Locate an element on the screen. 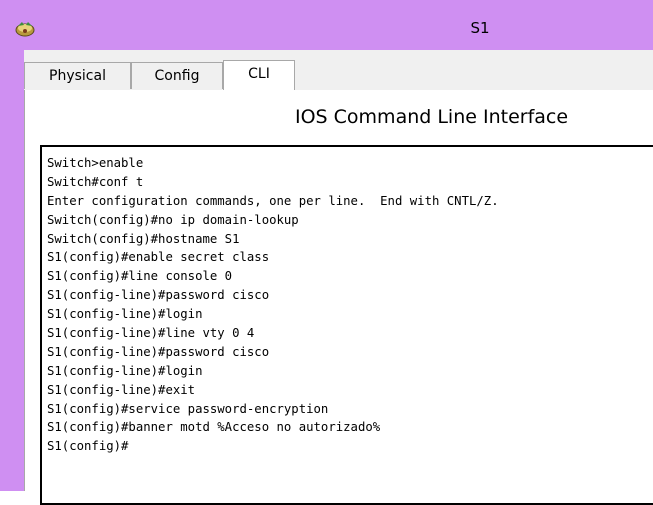  tab-config: Config is located at coordinates (177, 75).